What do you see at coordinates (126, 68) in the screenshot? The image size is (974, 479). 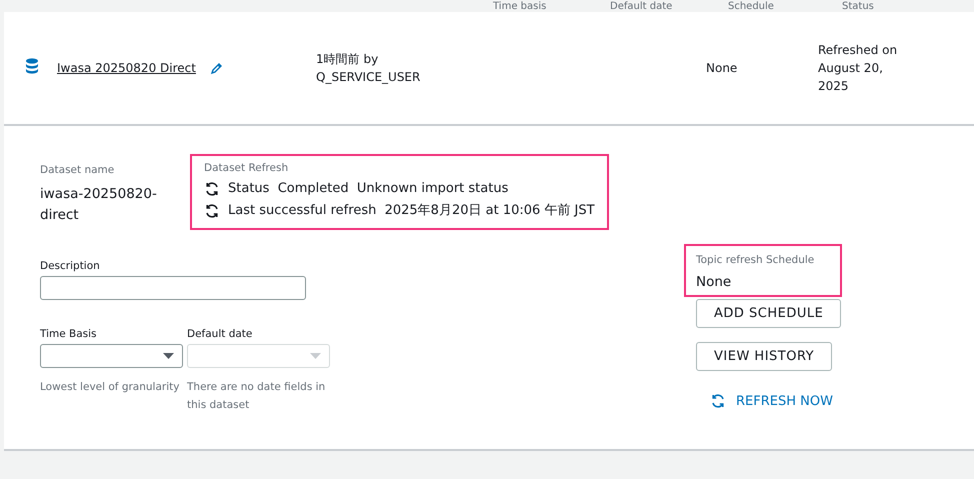 I see `dataset-name-link: Iwasa 20250820 Direct` at bounding box center [126, 68].